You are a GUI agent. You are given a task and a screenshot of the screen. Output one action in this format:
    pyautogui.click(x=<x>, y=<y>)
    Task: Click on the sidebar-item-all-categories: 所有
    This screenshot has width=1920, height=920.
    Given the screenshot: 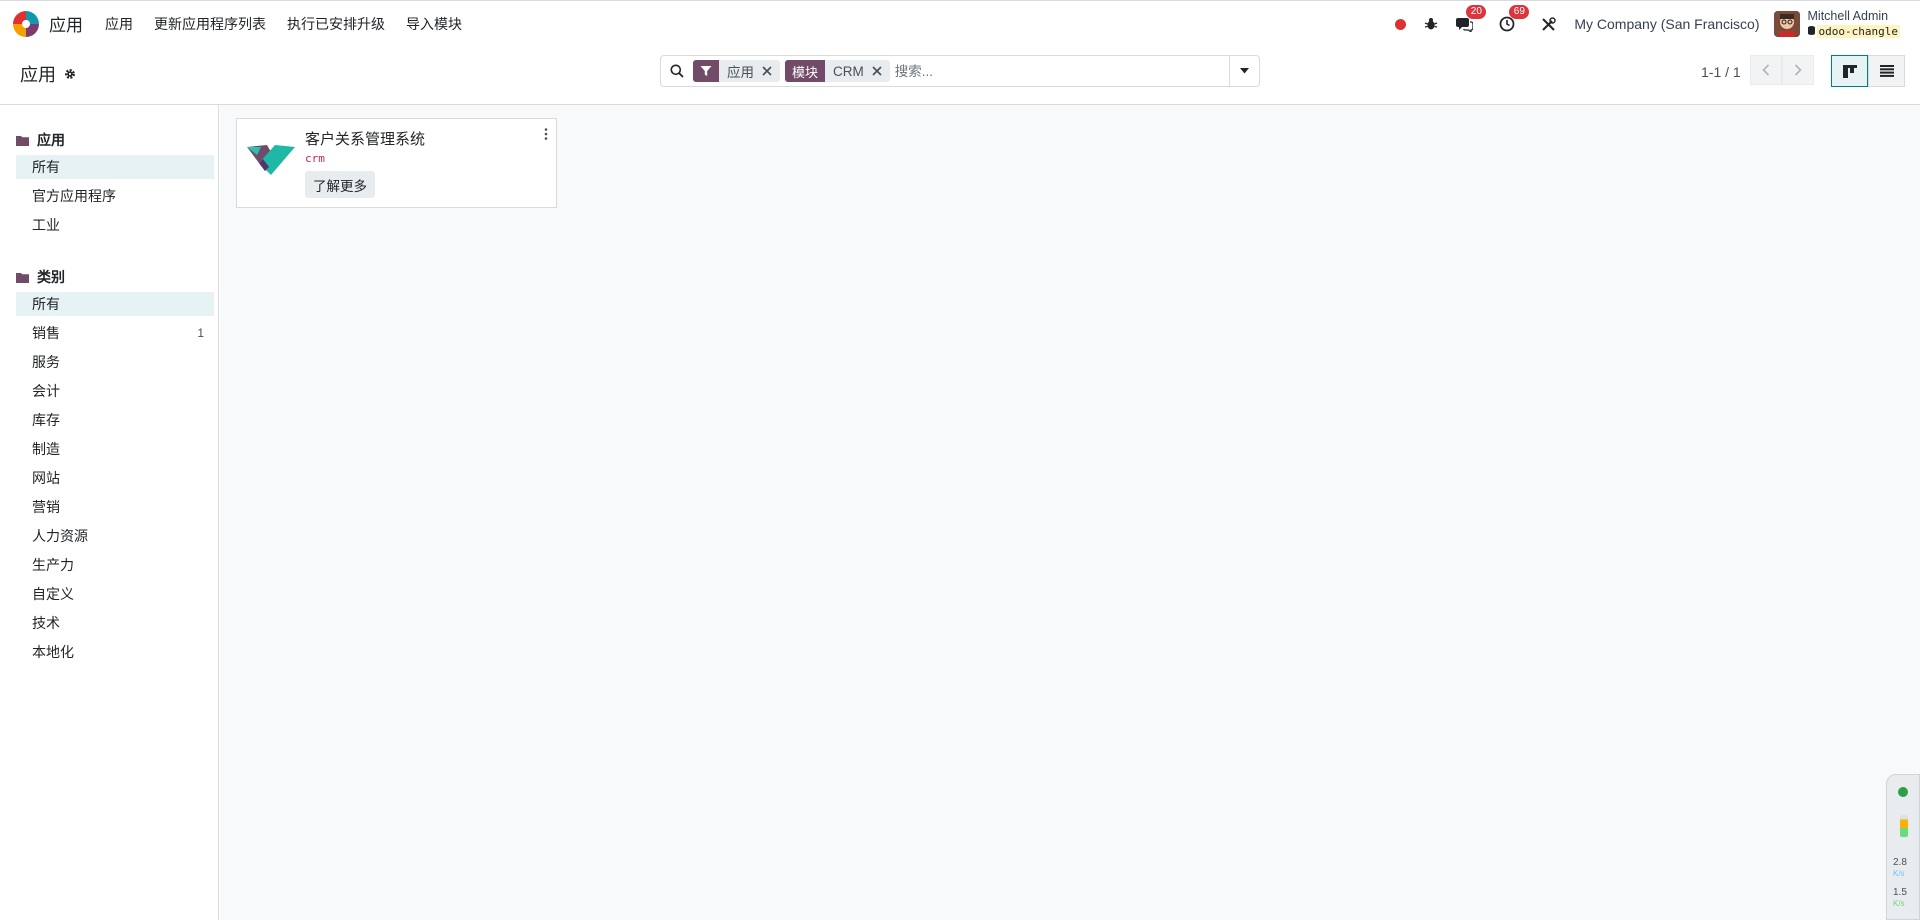 What is the action you would take?
    pyautogui.click(x=115, y=304)
    